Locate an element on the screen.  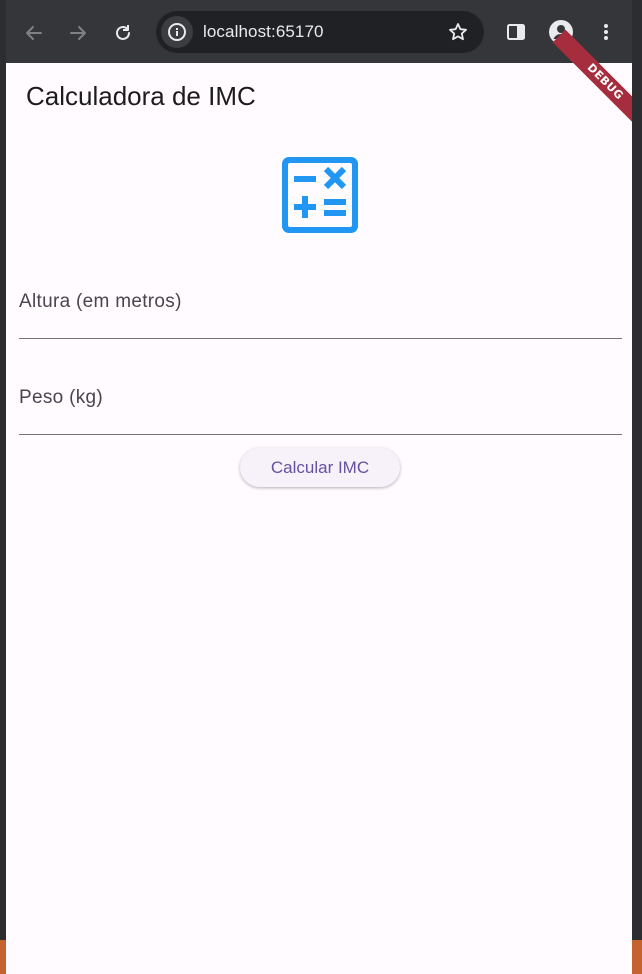
info-icon is located at coordinates (177, 32).